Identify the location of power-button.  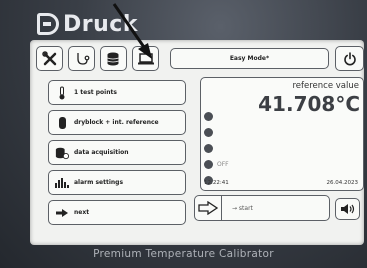
(349, 58).